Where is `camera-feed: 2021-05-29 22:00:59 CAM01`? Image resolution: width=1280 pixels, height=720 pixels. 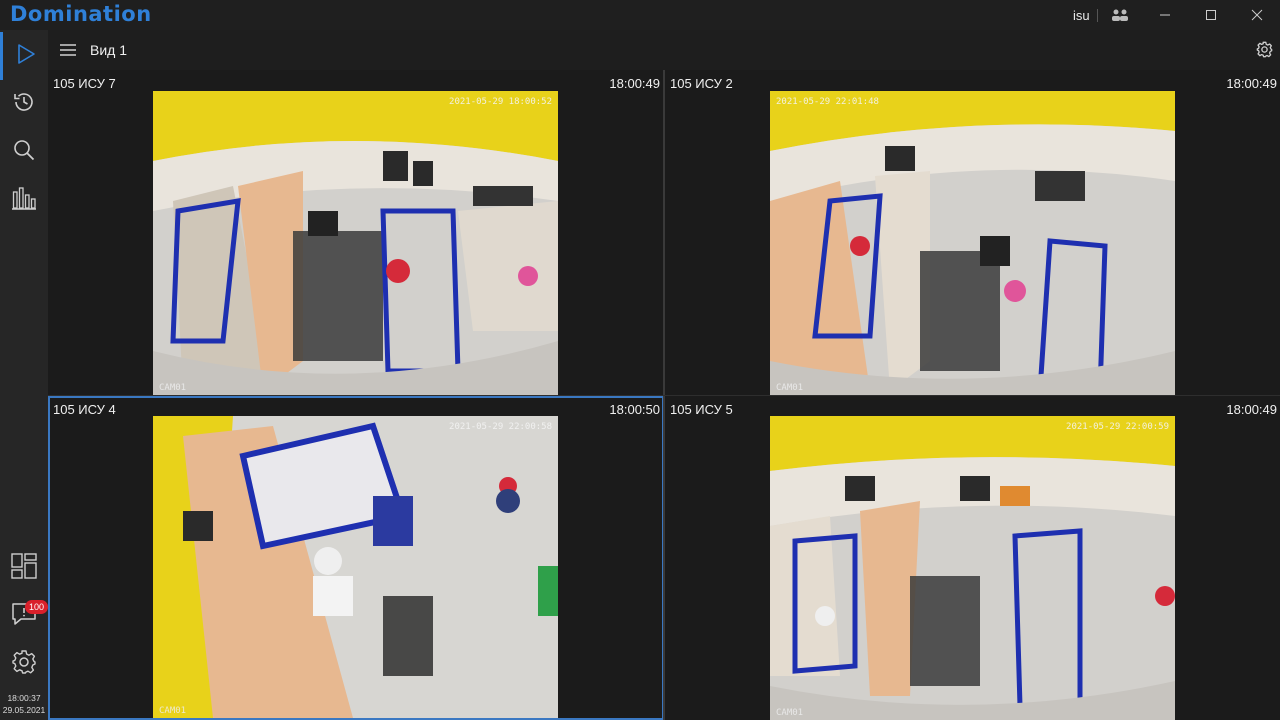
camera-feed: 2021-05-29 22:00:59 CAM01 is located at coordinates (972, 568).